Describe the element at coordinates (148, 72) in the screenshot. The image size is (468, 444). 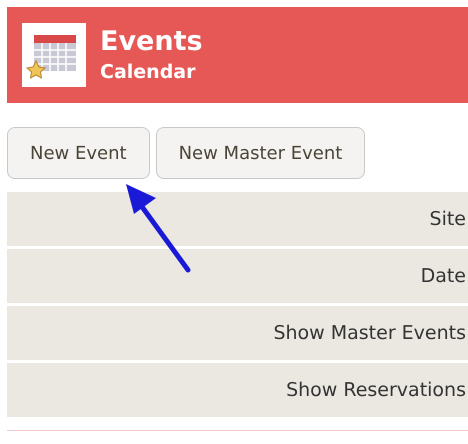
I see `page-subtitle: Calendar` at that location.